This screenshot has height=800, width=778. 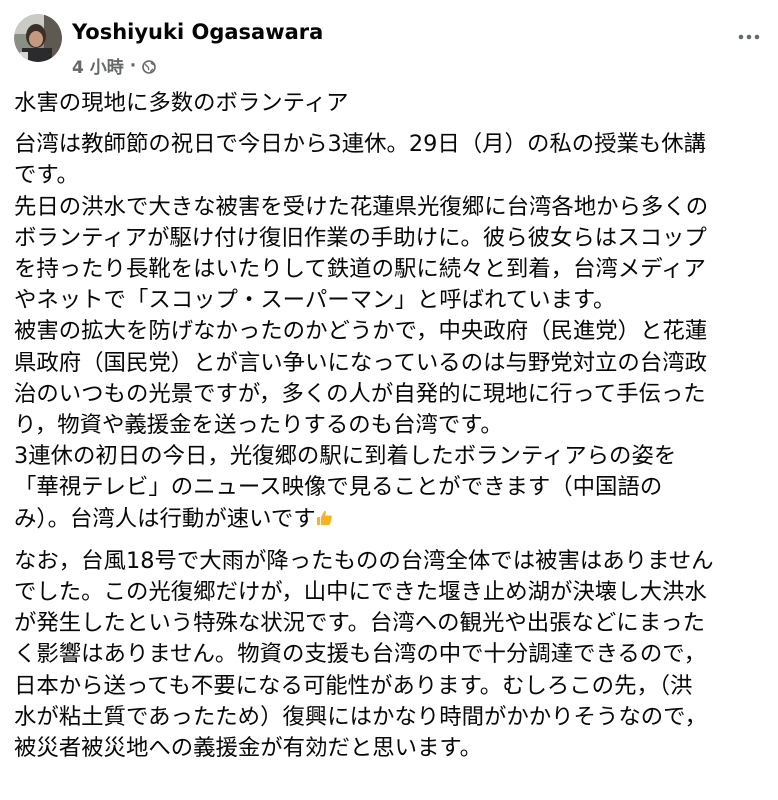 I want to click on text-line: なお，台風18号で大雨が降ったものの台湾全体では被害はありません, so click(x=364, y=560).